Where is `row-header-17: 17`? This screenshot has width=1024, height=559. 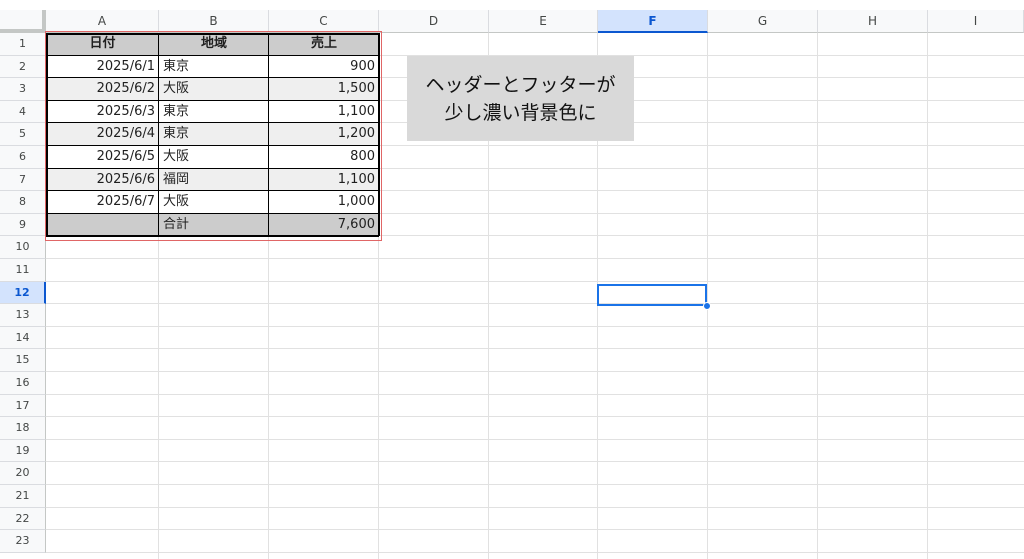
row-header-17: 17 is located at coordinates (23, 406).